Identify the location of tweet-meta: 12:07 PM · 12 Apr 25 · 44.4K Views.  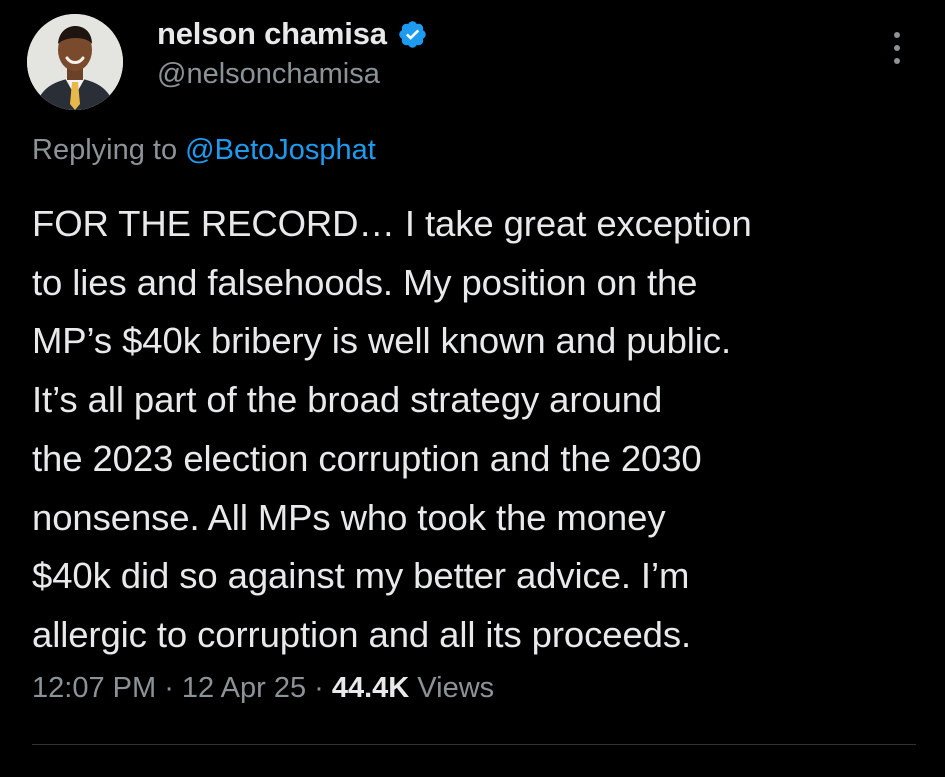
(263, 688).